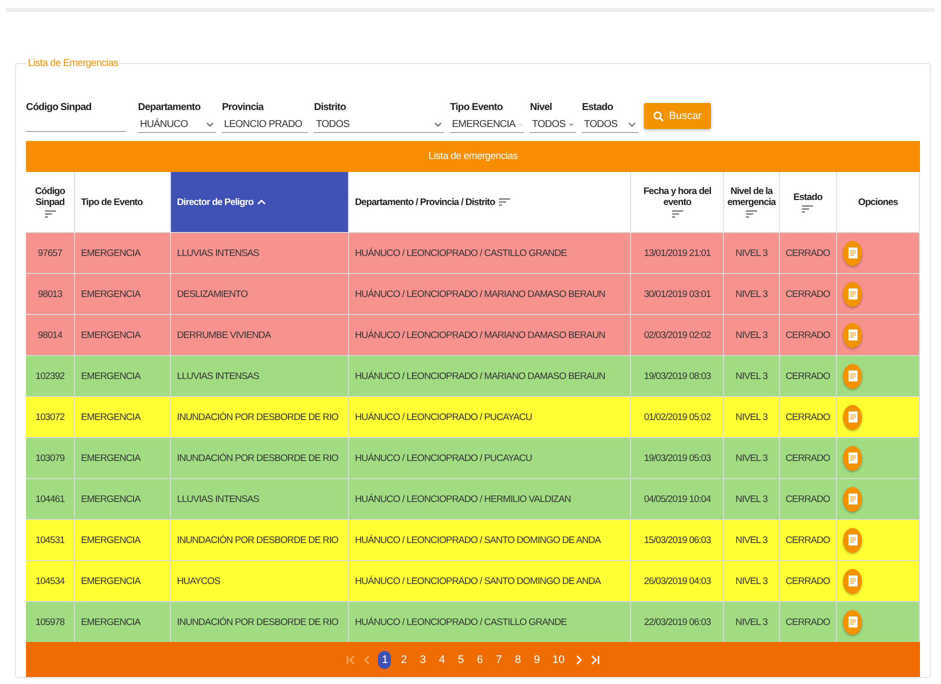 The height and width of the screenshot is (684, 941). What do you see at coordinates (752, 202) in the screenshot?
I see `column-header: Nivel de la emergencia` at bounding box center [752, 202].